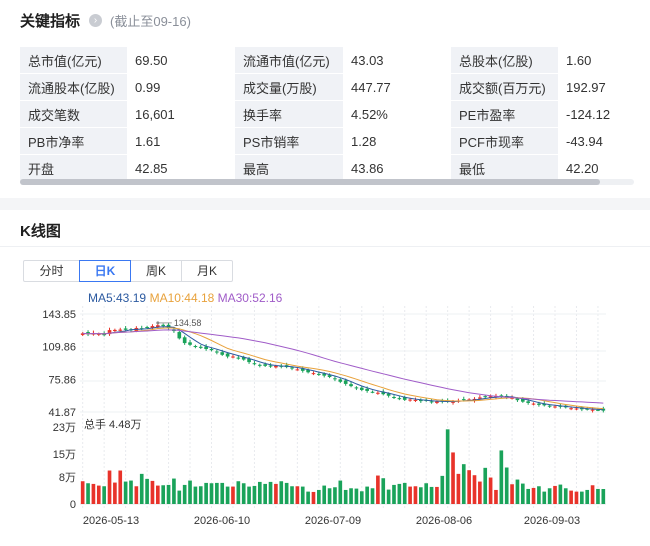  Describe the element at coordinates (156, 271) in the screenshot. I see `tab-period: 周K` at that location.